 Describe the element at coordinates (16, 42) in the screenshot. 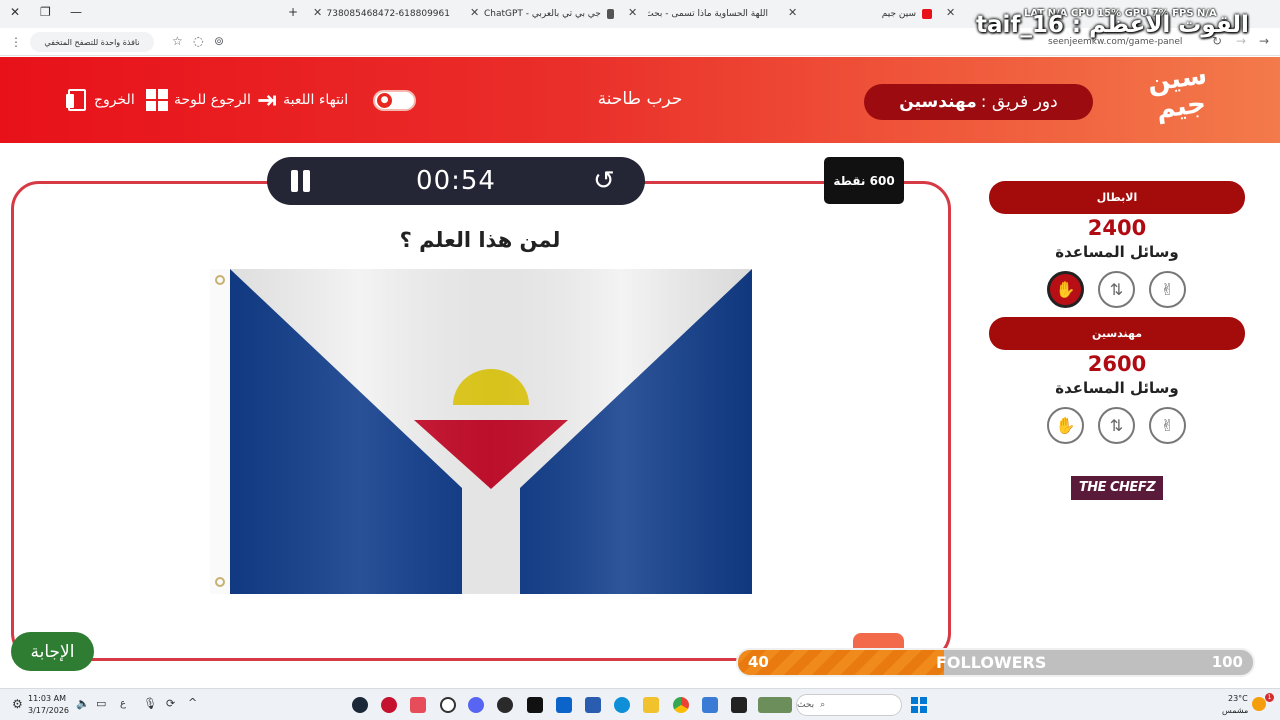

I see `menu-dots-icon: ⋮` at that location.